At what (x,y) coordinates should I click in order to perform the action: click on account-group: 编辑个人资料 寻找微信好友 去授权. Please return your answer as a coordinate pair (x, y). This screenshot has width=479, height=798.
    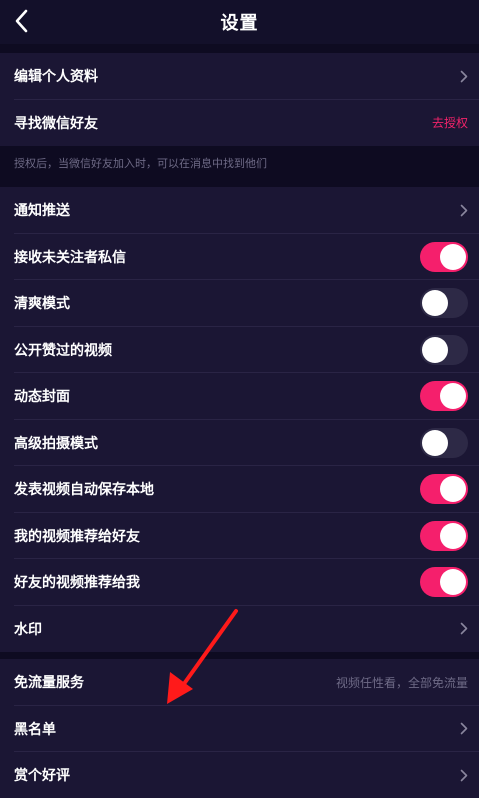
    Looking at the image, I should click on (239, 99).